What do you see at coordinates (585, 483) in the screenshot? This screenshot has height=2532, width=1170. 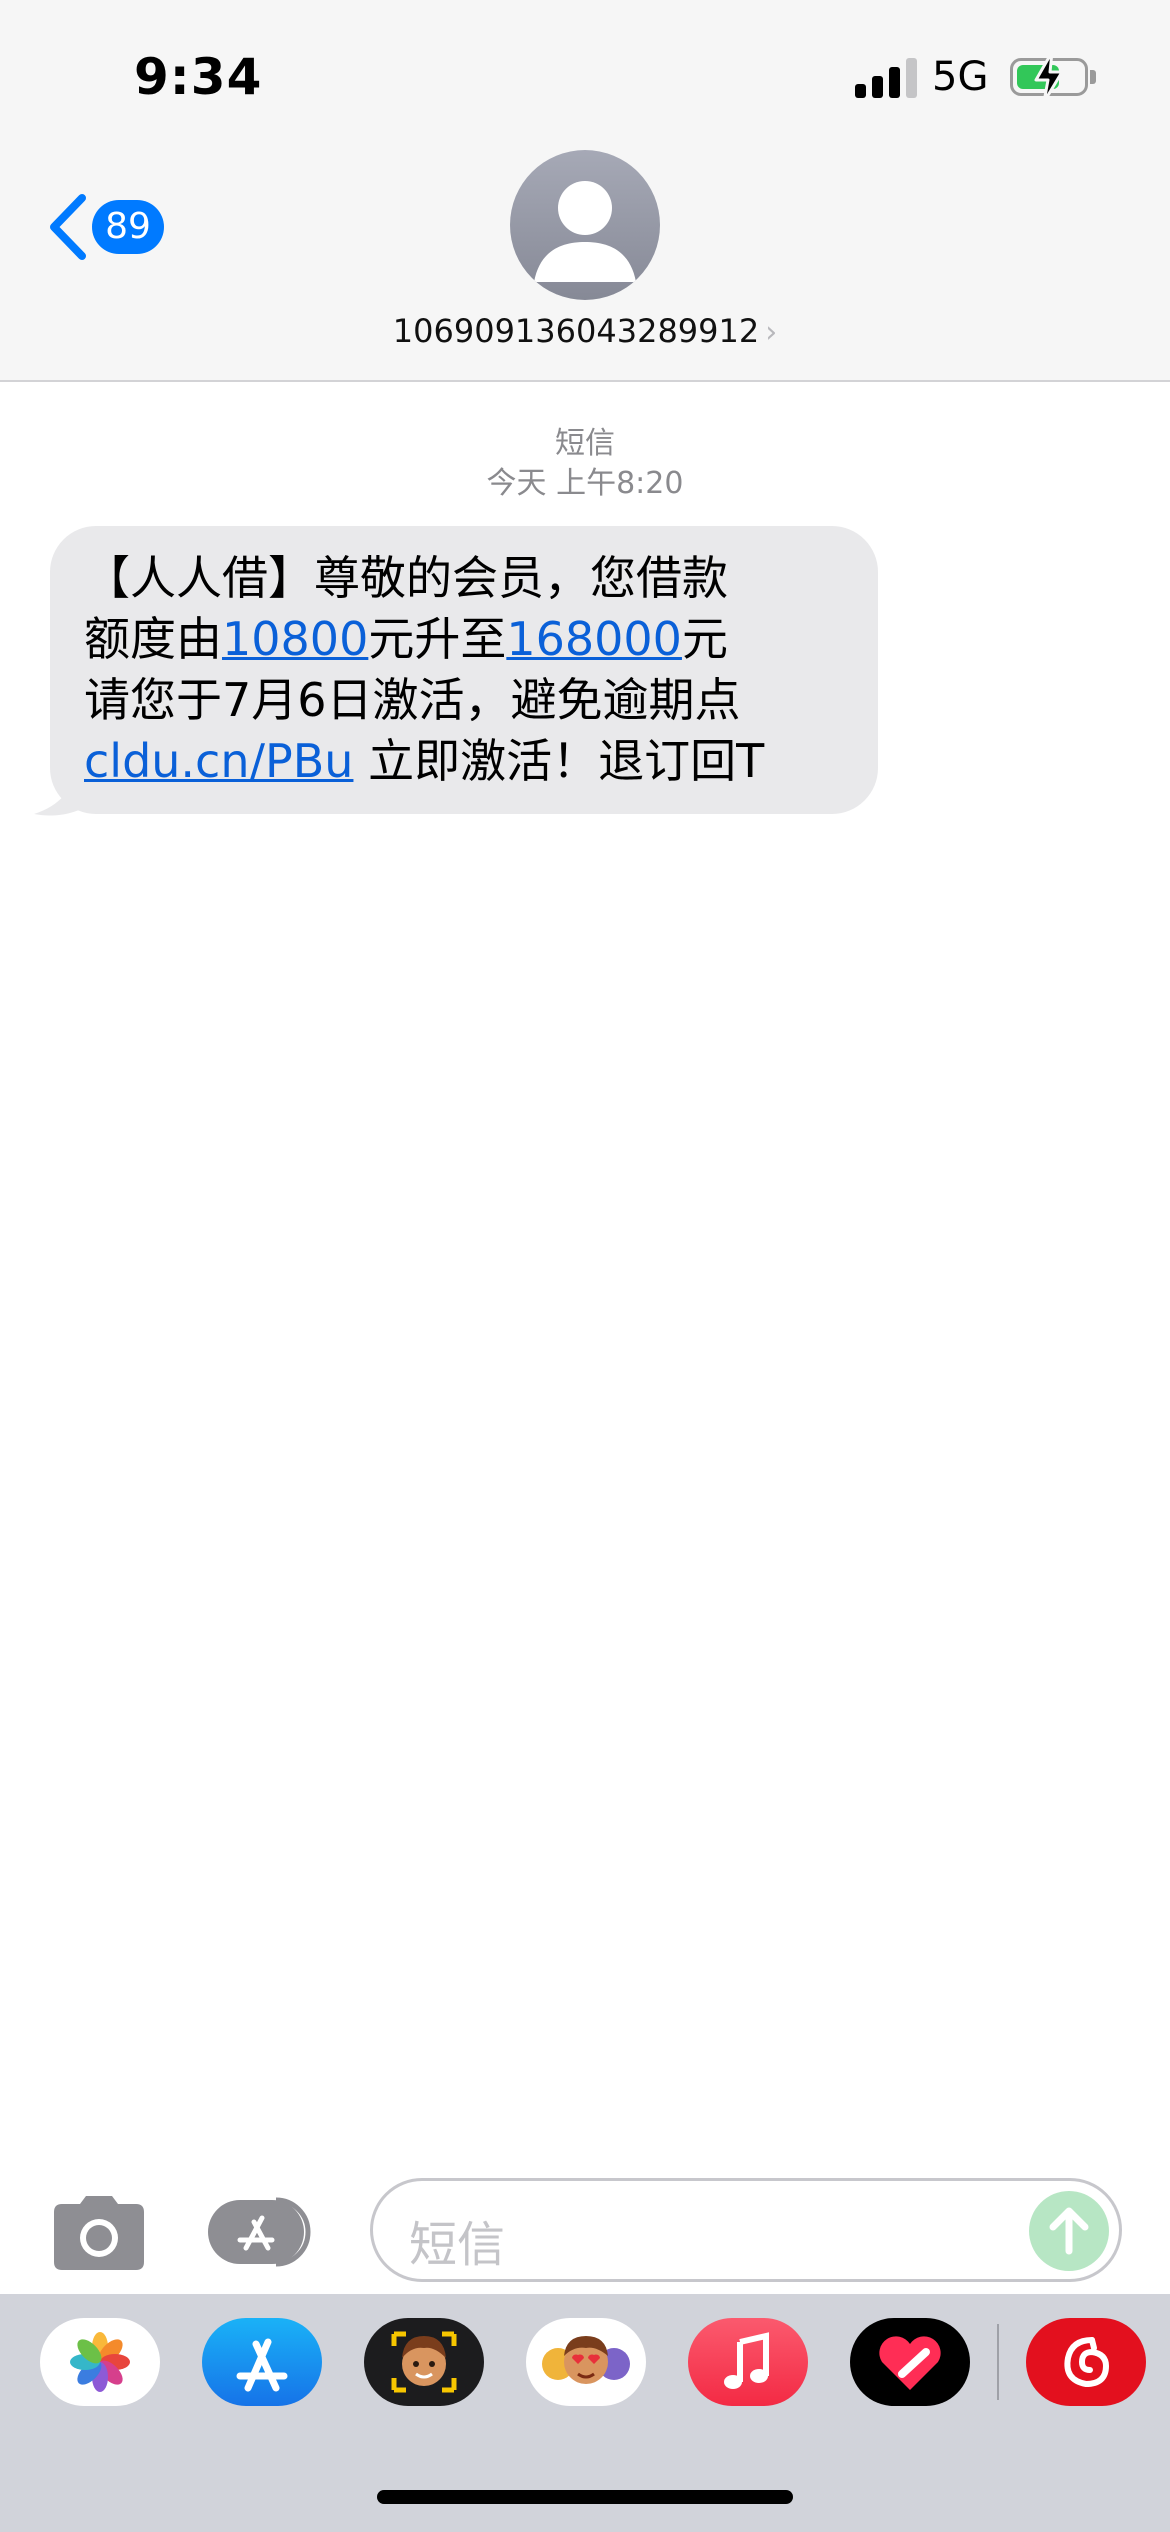 I see `message-timestamp: 今天 上午8:20` at bounding box center [585, 483].